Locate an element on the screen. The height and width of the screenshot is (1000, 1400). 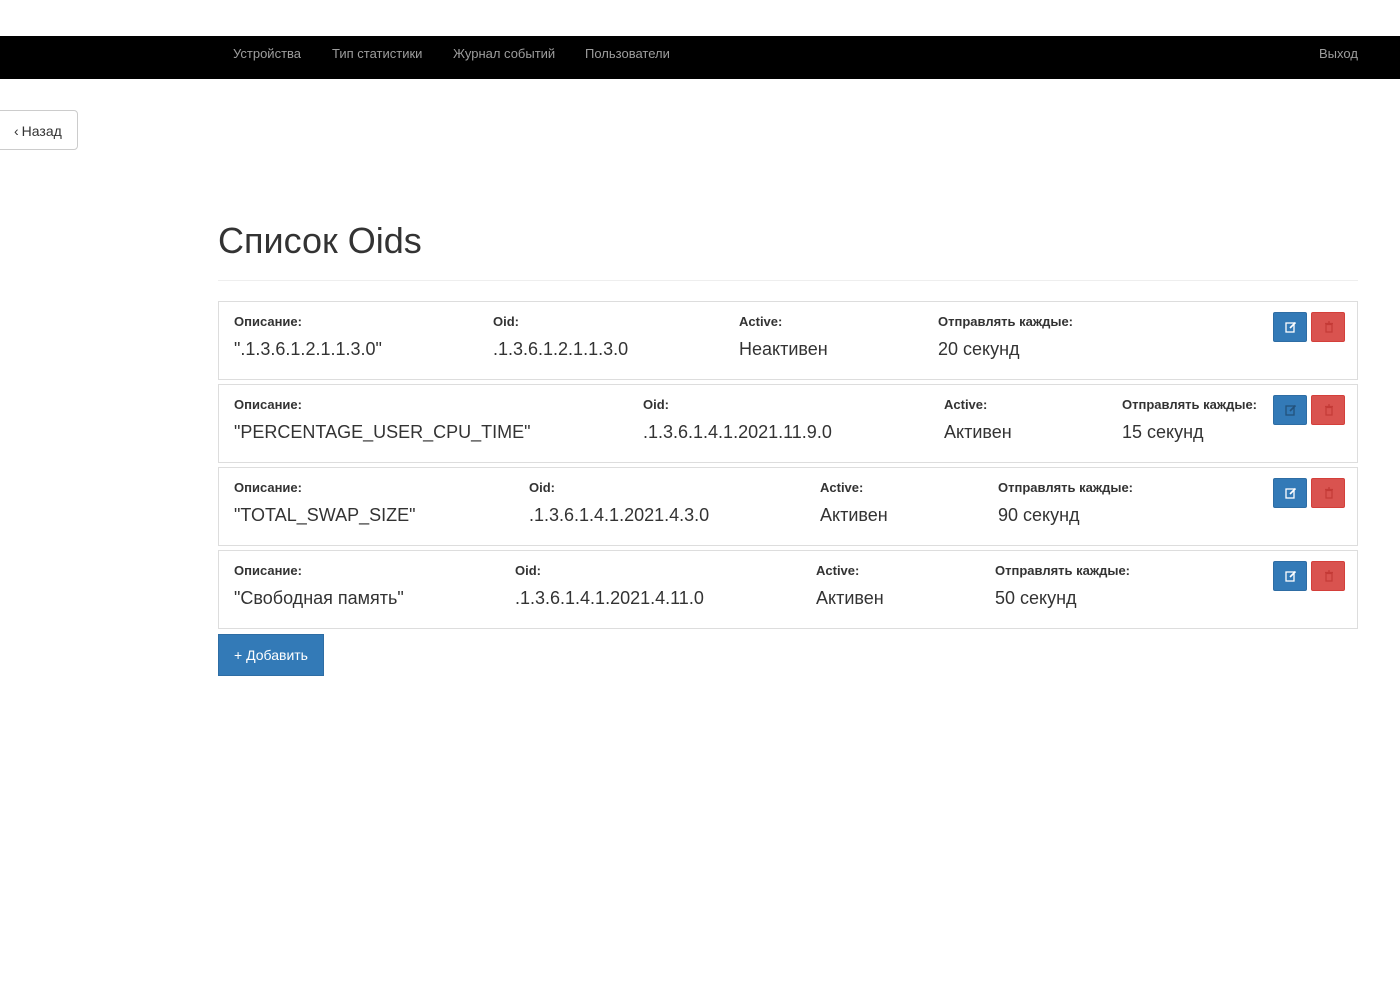
description-value: "TOTAL_SWAP_SIZE" is located at coordinates (325, 515).